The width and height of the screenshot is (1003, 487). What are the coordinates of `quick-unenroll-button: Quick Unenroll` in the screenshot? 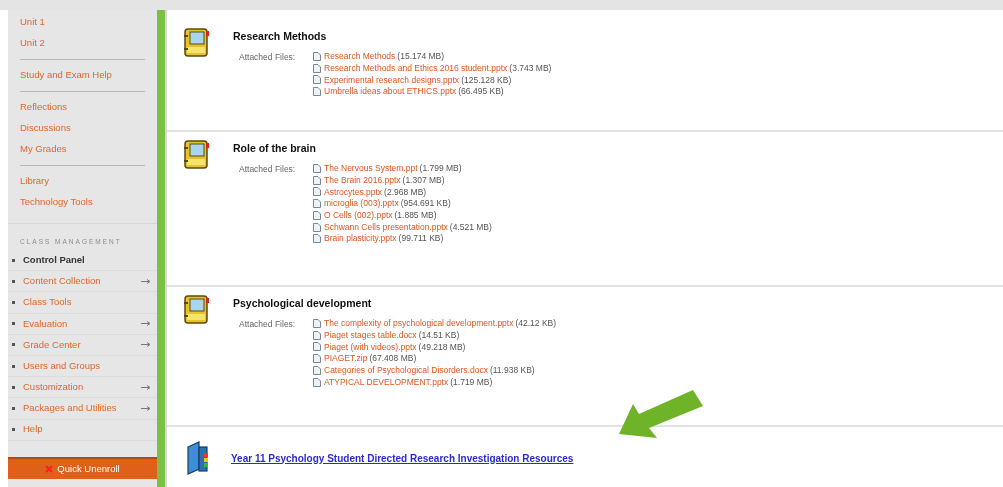 It's located at (82, 467).